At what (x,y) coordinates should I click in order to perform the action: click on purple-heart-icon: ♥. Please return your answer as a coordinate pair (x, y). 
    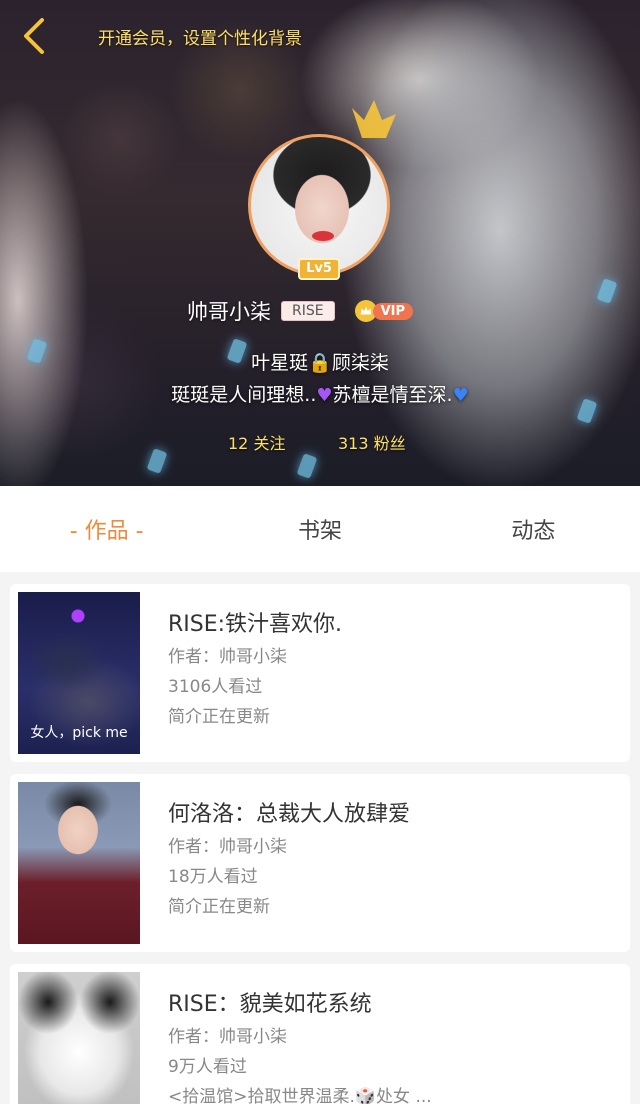
    Looking at the image, I should click on (324, 395).